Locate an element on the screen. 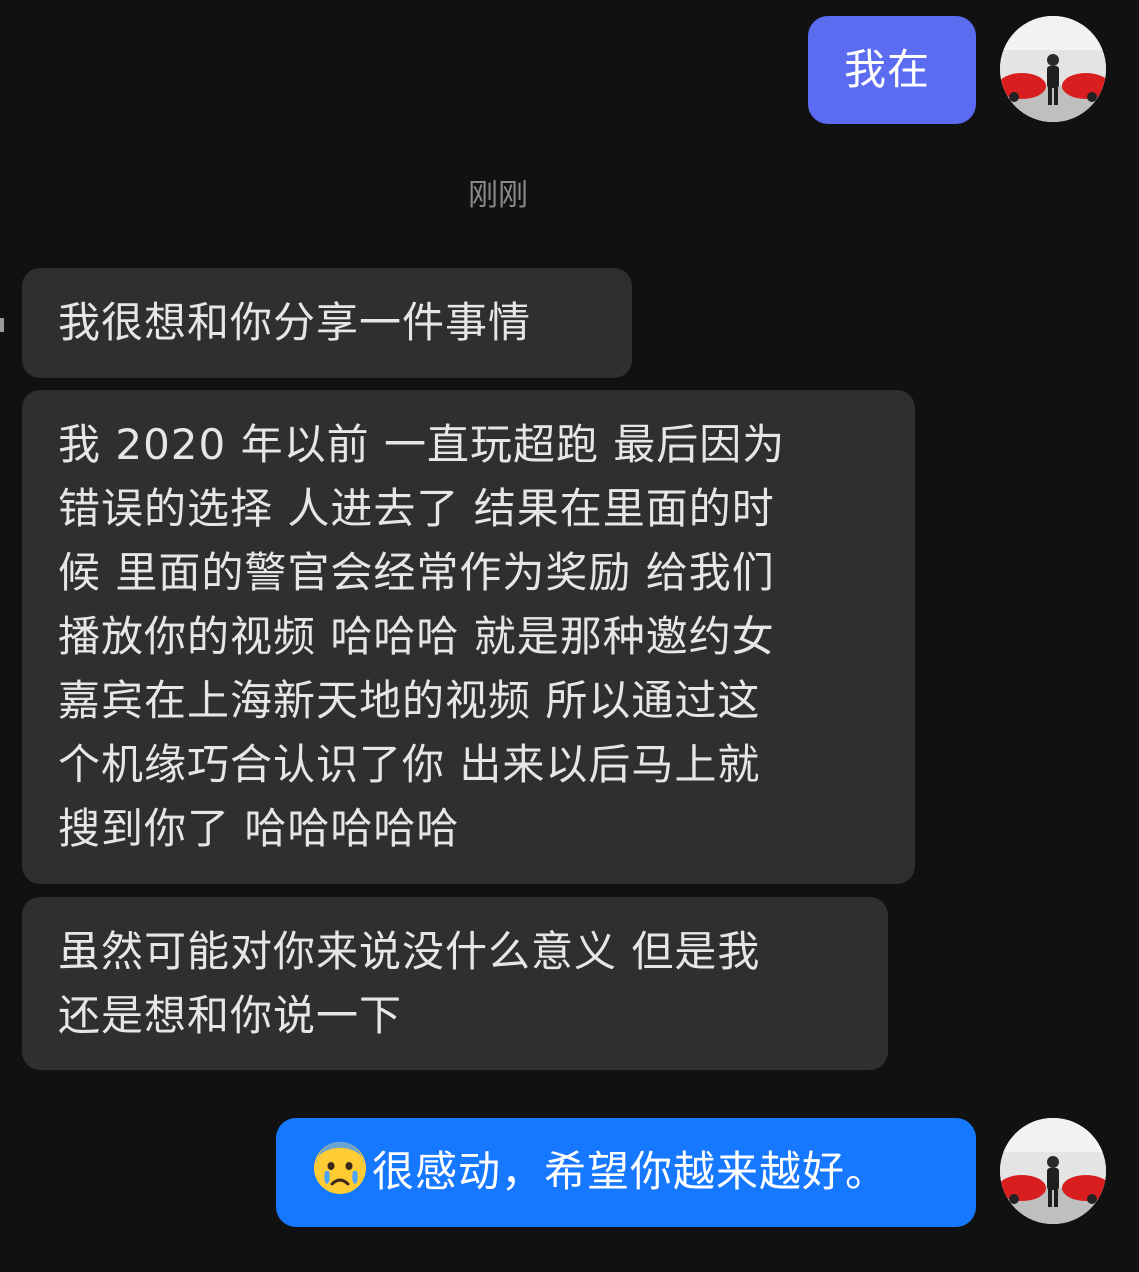 The image size is (1139, 1272). message-text-line: 很感动，希望你越来越好。 is located at coordinates (644, 1172).